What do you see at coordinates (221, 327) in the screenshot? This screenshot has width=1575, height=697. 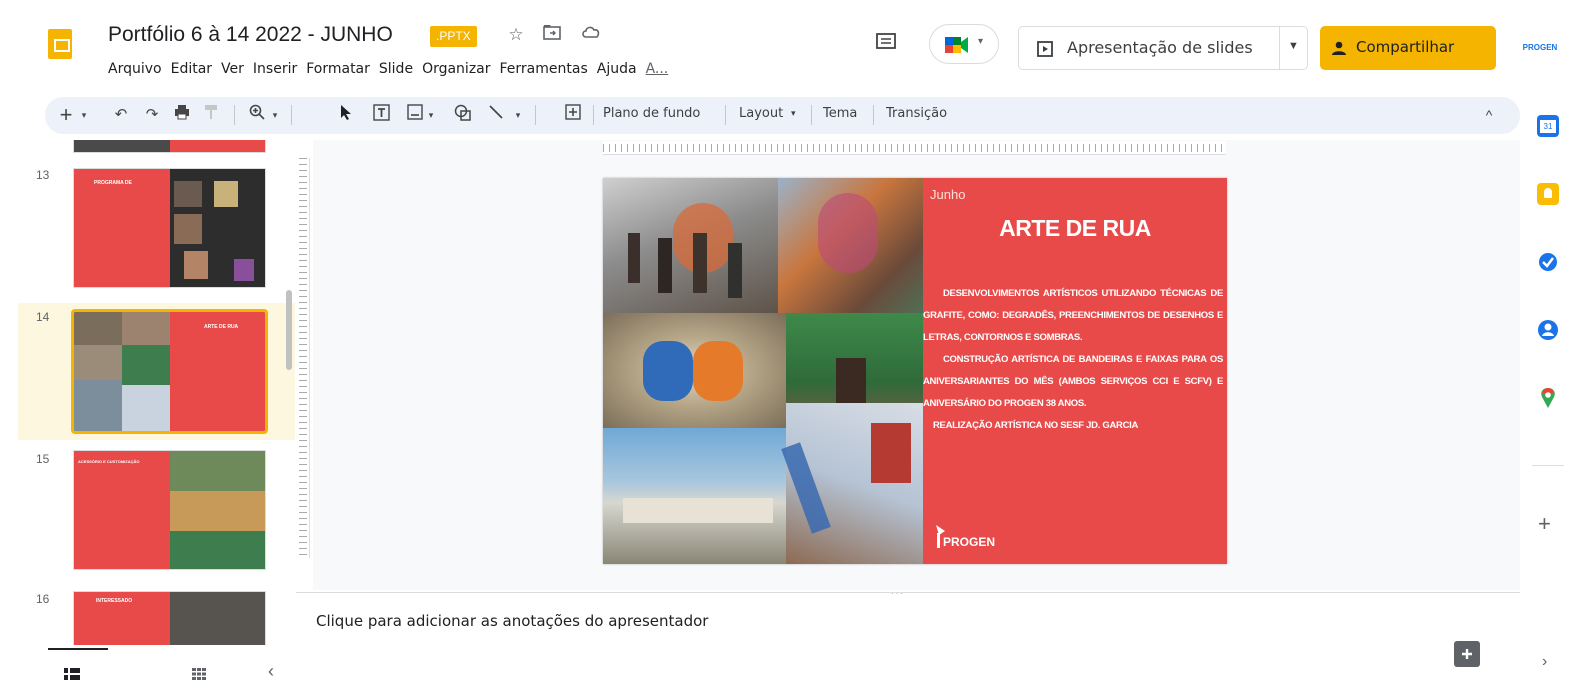 I see `thumbnail-title: ARTE DE RUA` at bounding box center [221, 327].